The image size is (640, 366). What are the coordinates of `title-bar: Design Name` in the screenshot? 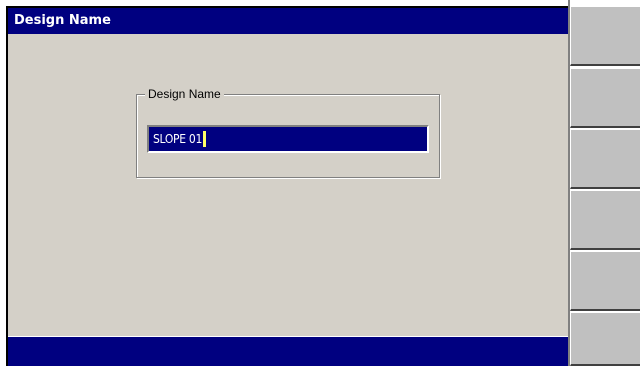 It's located at (288, 21).